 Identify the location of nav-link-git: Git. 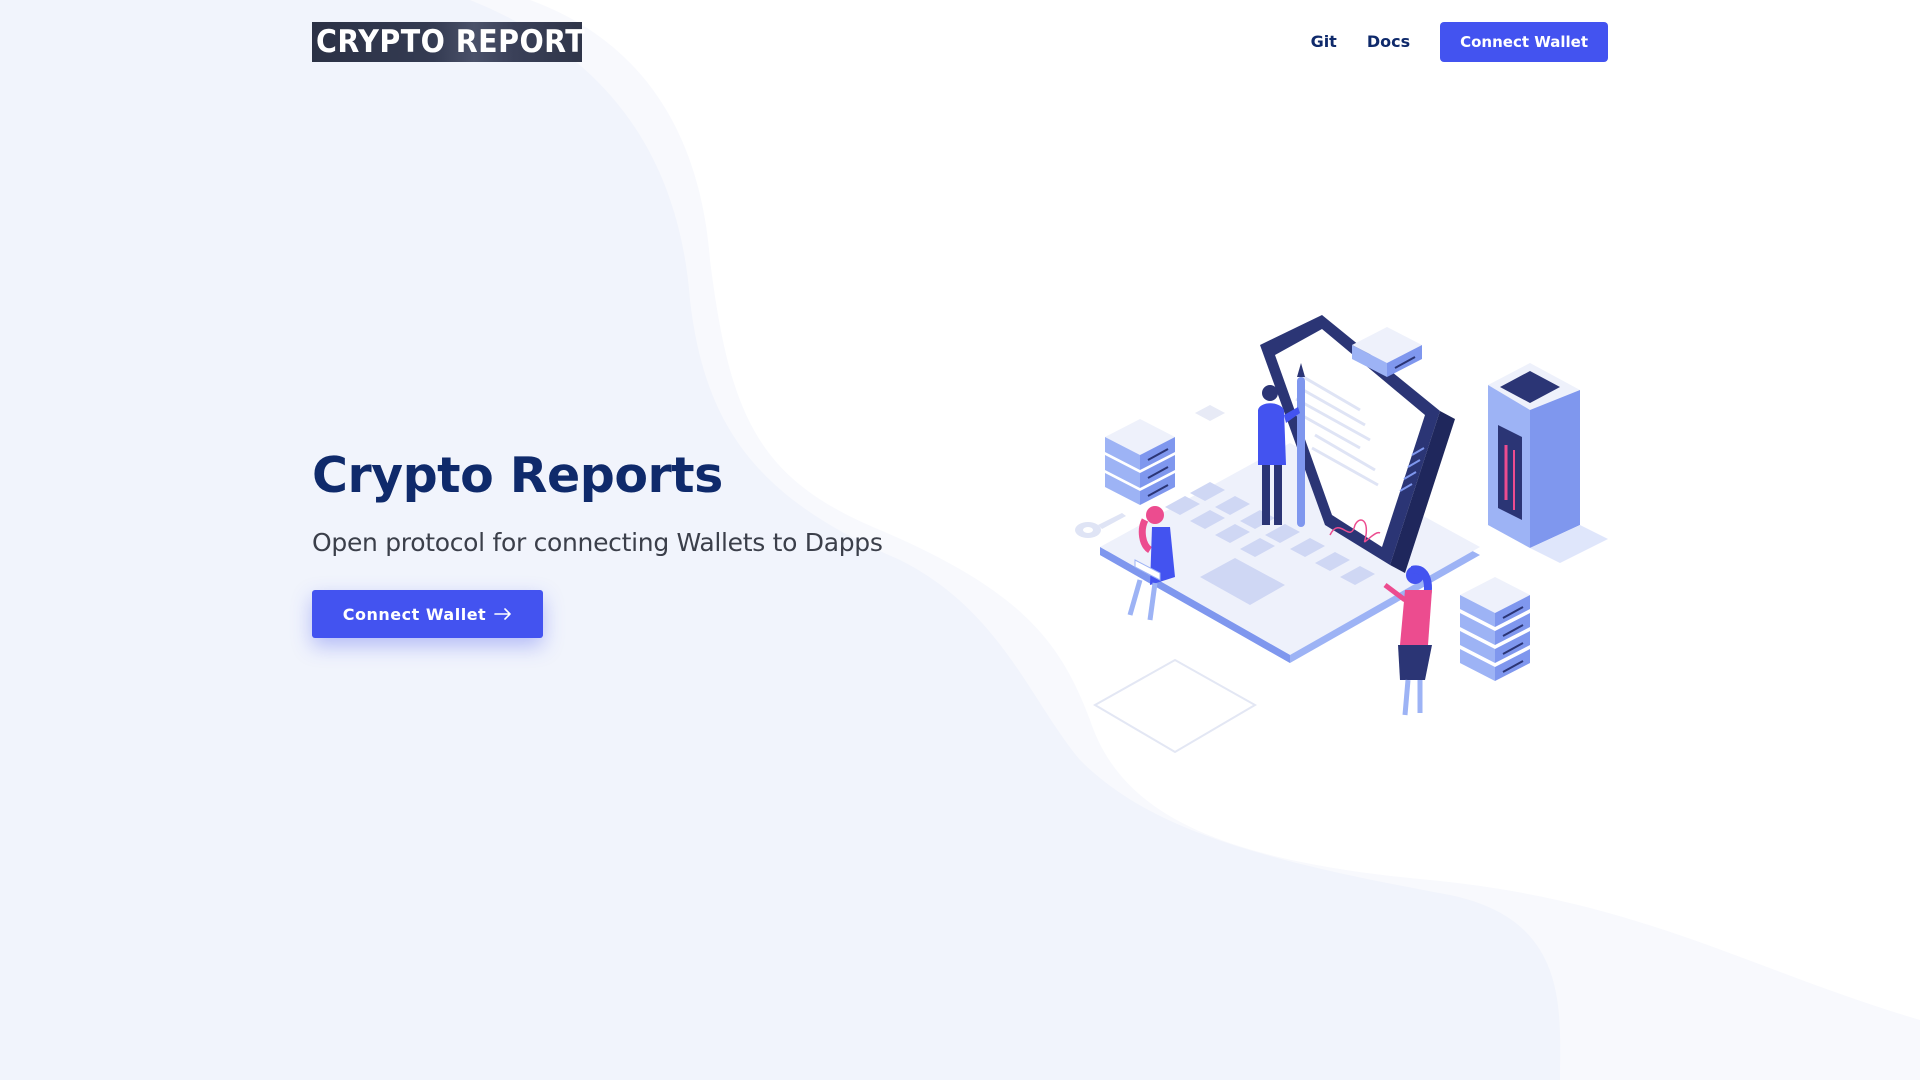
(1324, 42).